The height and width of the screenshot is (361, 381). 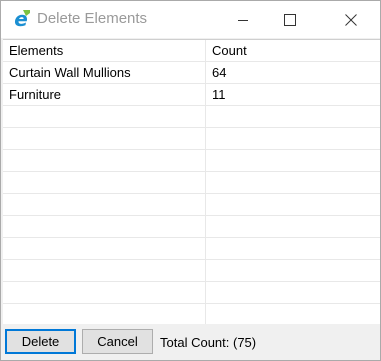 I want to click on minimize-icon, so click(x=243, y=20).